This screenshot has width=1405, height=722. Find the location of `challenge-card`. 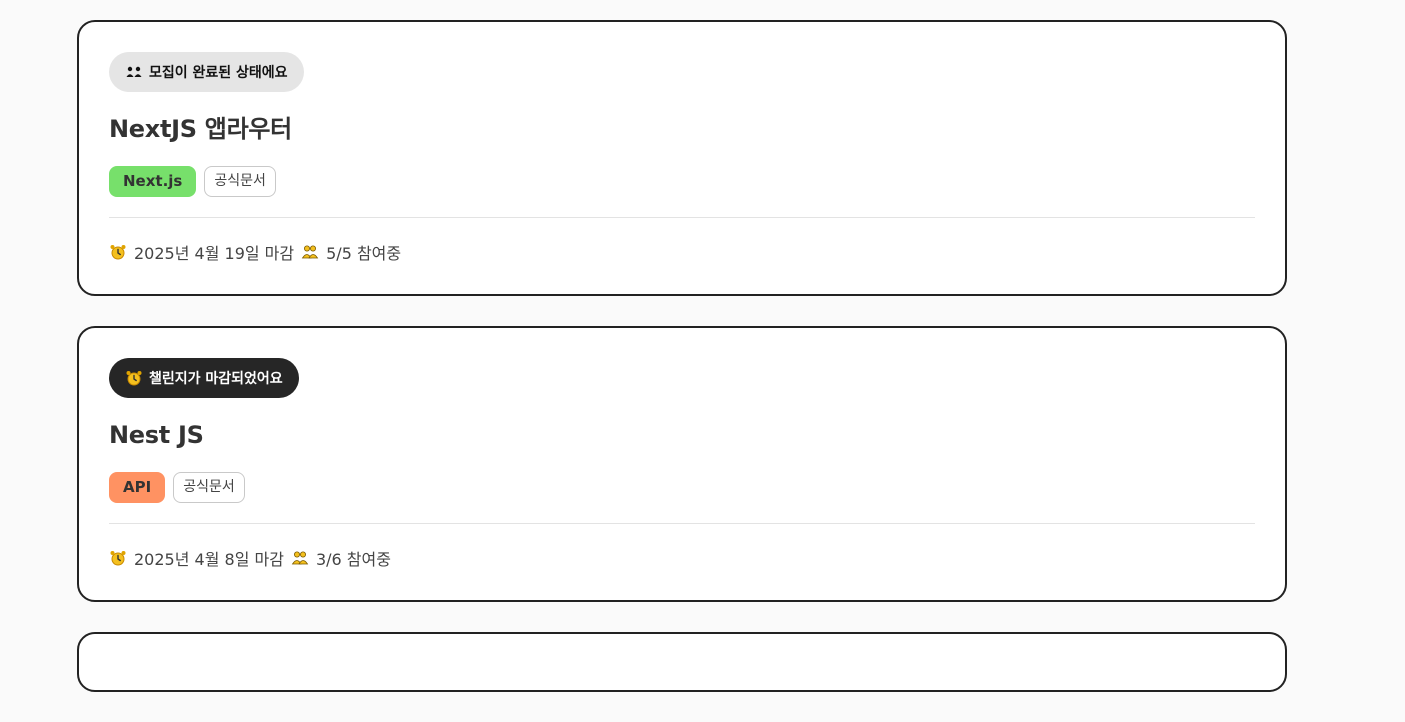

challenge-card is located at coordinates (682, 662).